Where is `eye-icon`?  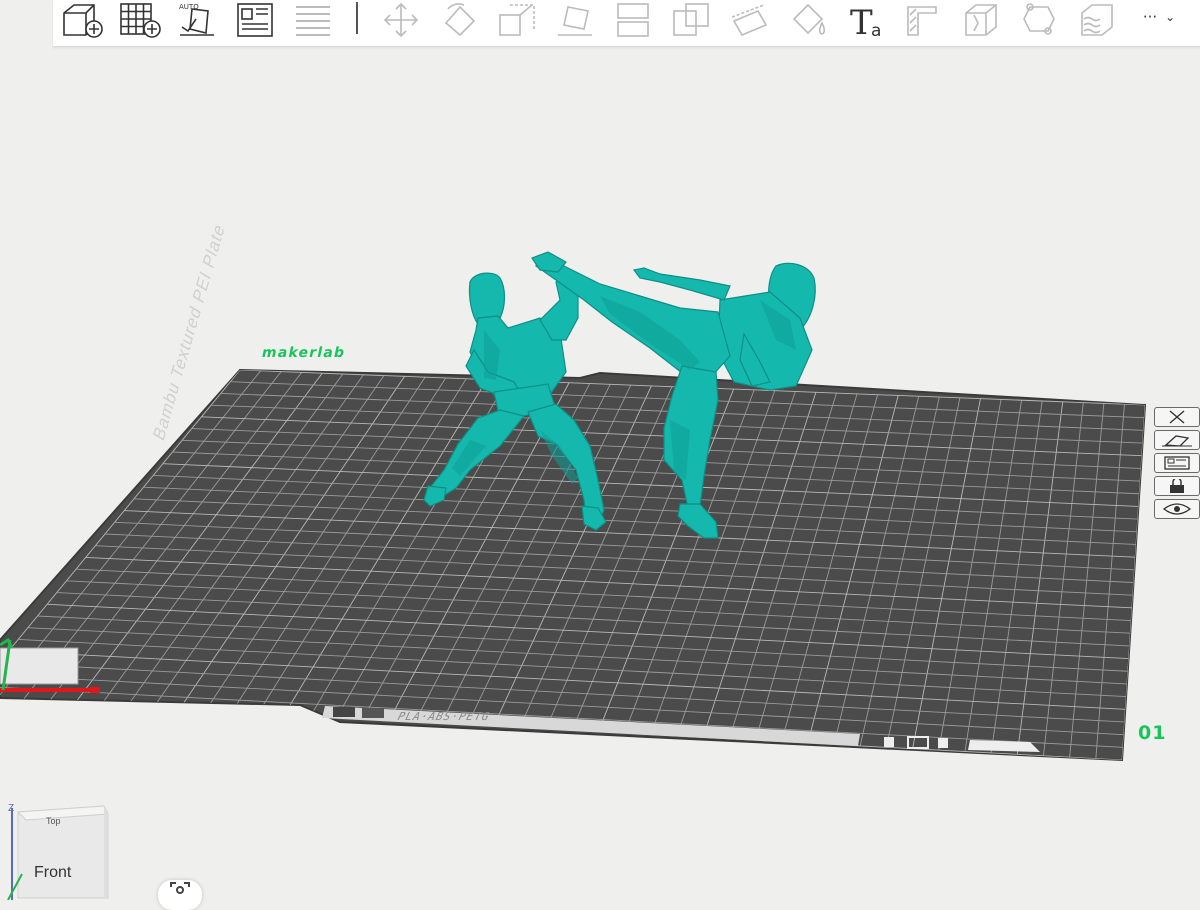 eye-icon is located at coordinates (1177, 509).